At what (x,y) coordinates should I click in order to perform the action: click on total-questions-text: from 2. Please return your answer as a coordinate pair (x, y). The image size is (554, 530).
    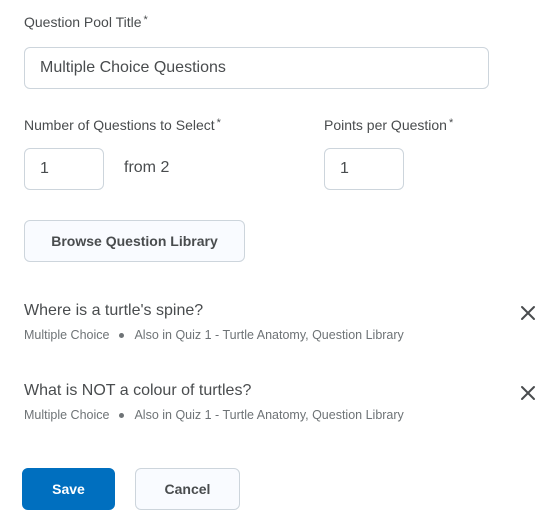
    Looking at the image, I should click on (147, 167).